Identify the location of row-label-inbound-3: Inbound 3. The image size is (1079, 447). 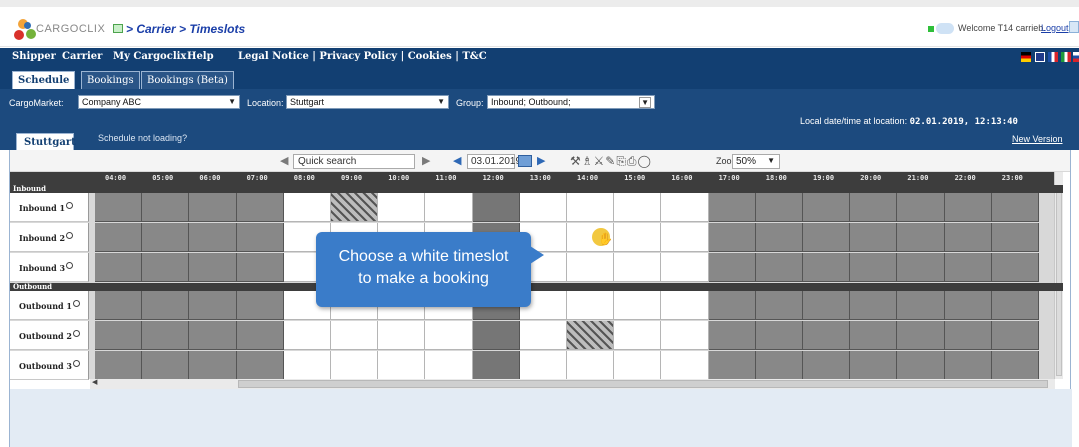
(49, 267).